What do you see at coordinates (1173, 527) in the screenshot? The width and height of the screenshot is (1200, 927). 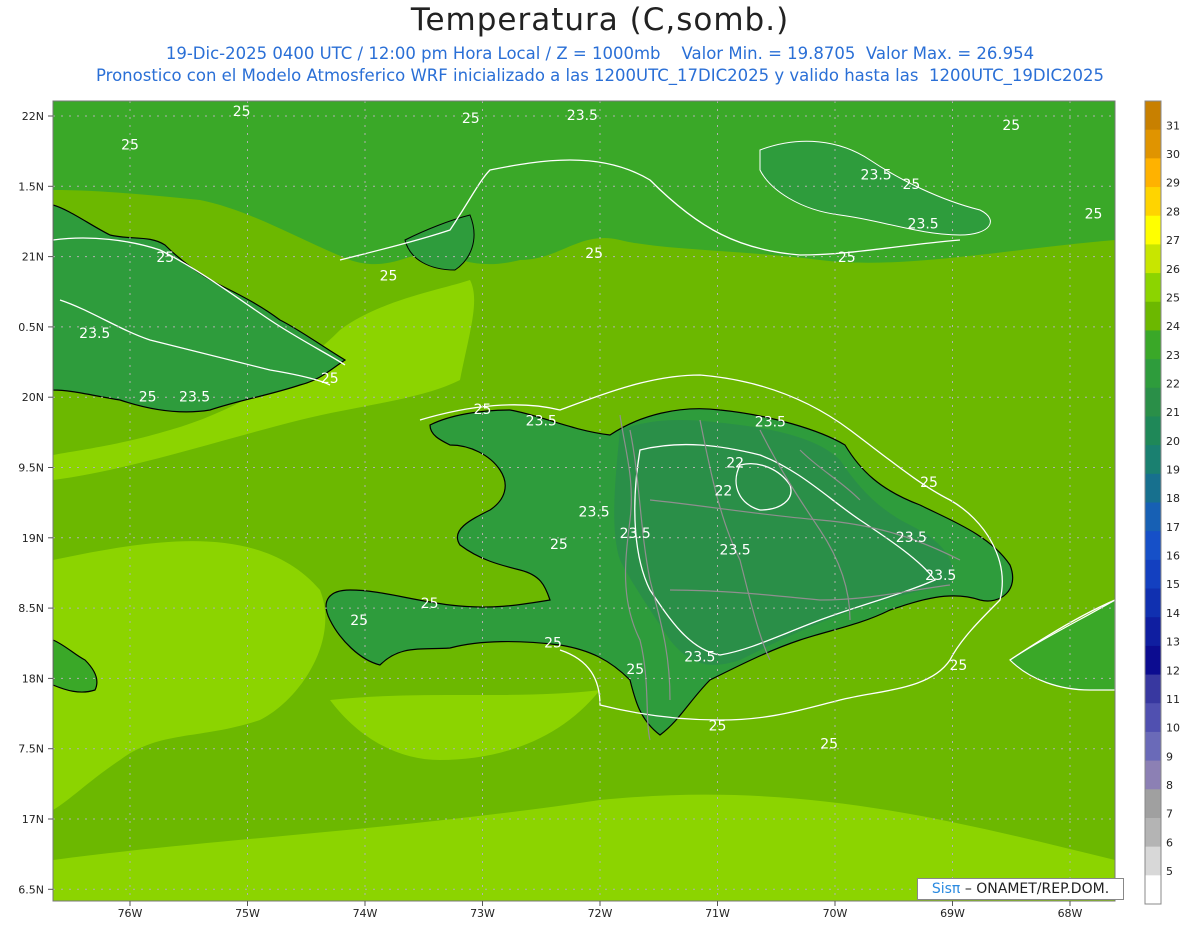 I see `colorbar-label: 17` at bounding box center [1173, 527].